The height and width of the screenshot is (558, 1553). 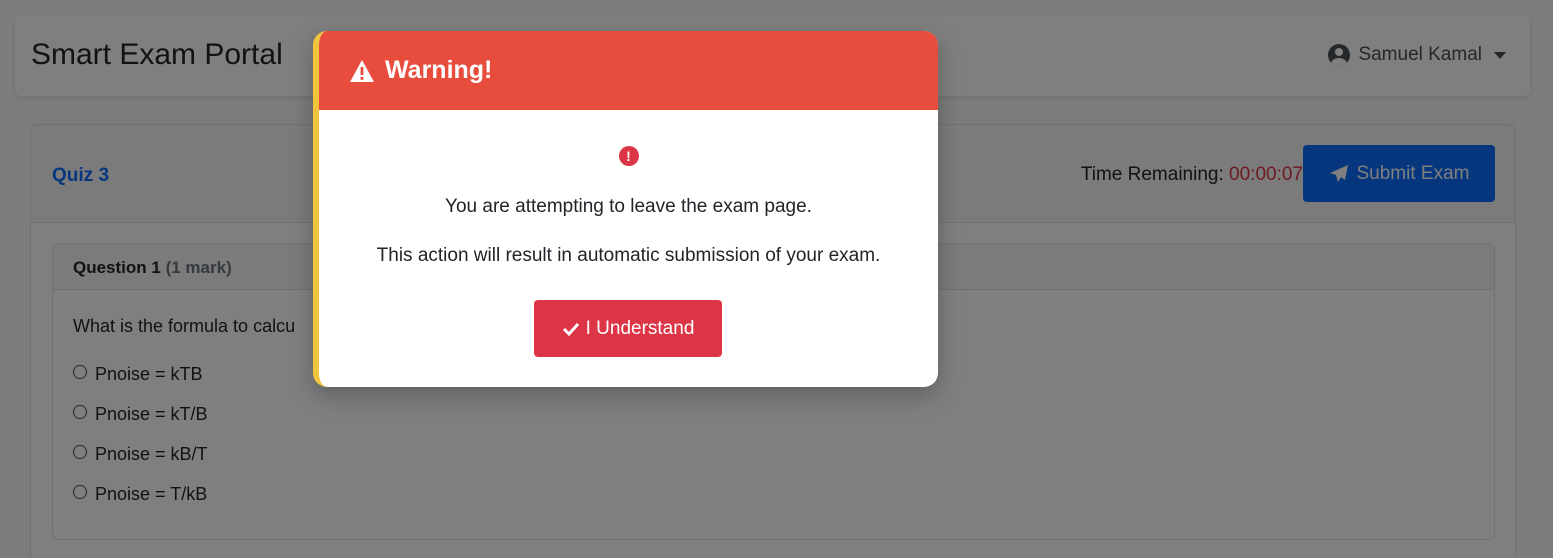 I want to click on warning-triangle-icon, so click(x=362, y=70).